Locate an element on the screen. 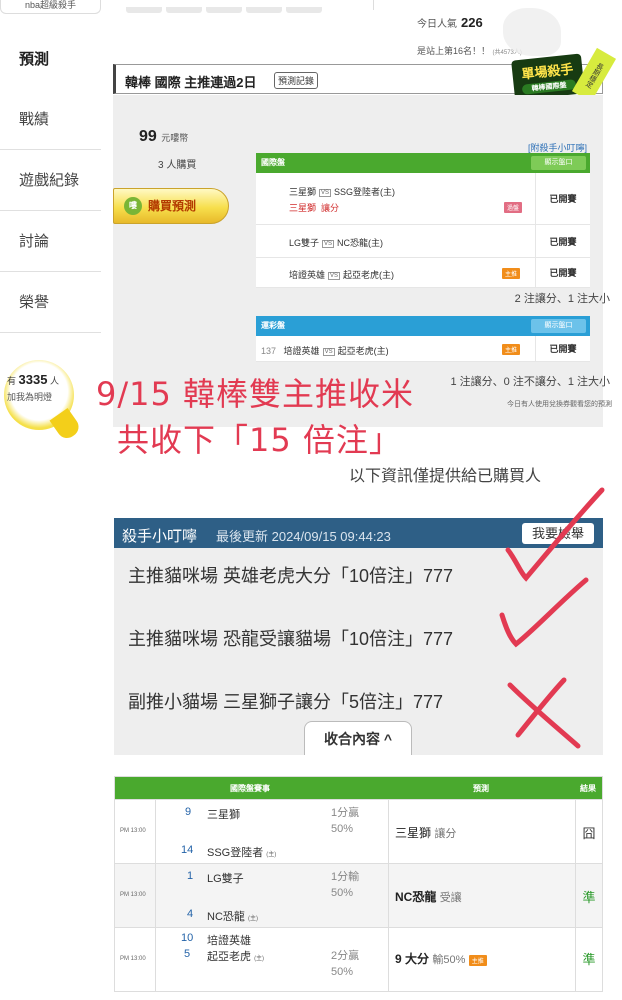 The width and height of the screenshot is (622, 1000). home-team: 起亞老虎(主) is located at coordinates (363, 351).